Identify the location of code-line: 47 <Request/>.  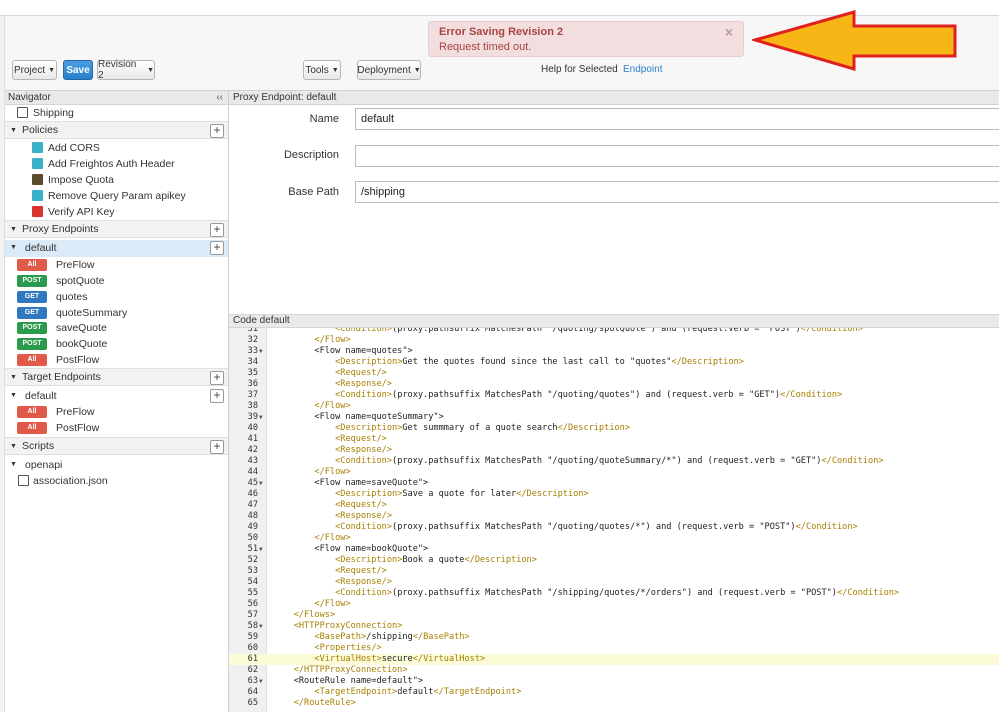
(614, 505).